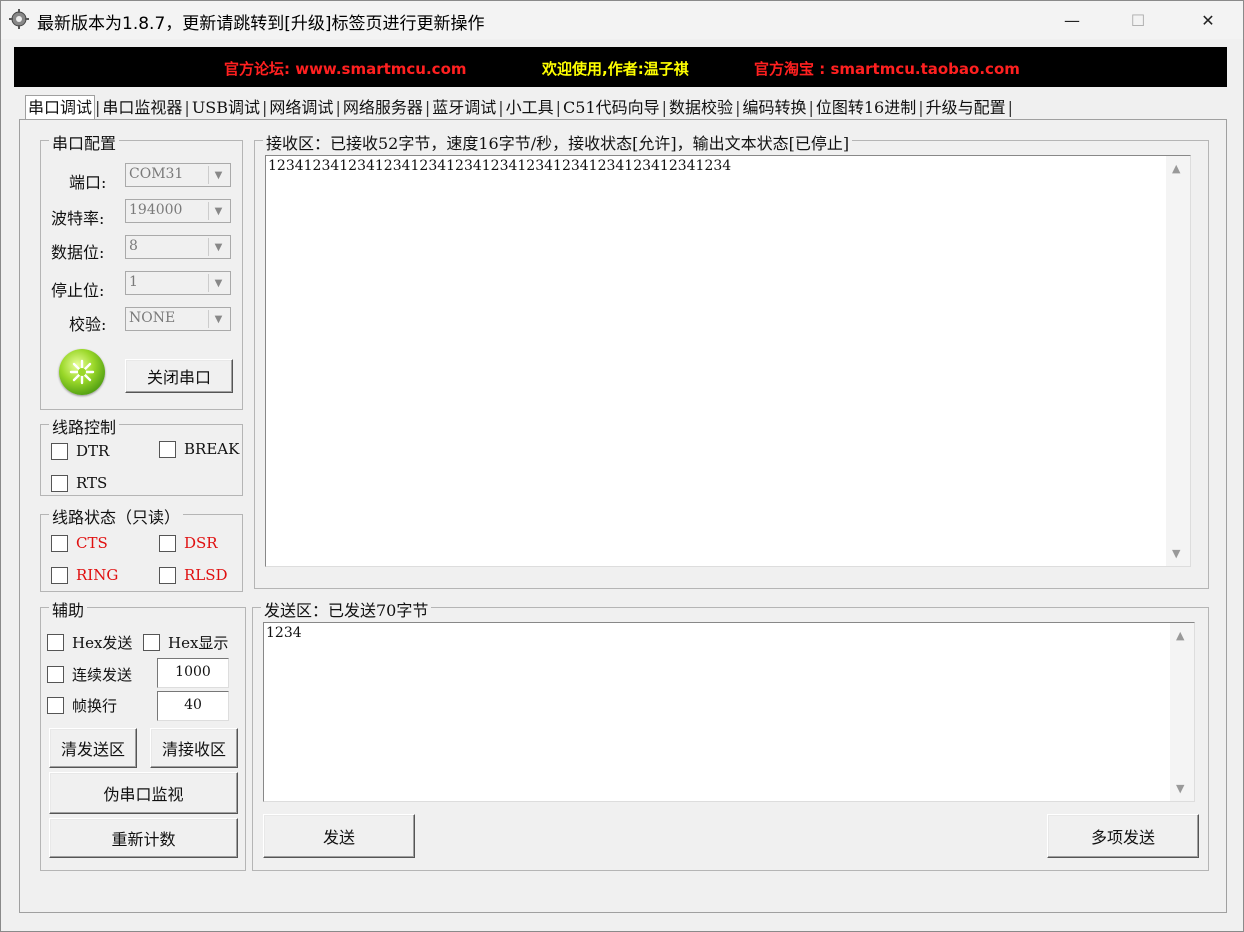 The image size is (1244, 932). What do you see at coordinates (301, 108) in the screenshot?
I see `tab-network-debug: 网络调试` at bounding box center [301, 108].